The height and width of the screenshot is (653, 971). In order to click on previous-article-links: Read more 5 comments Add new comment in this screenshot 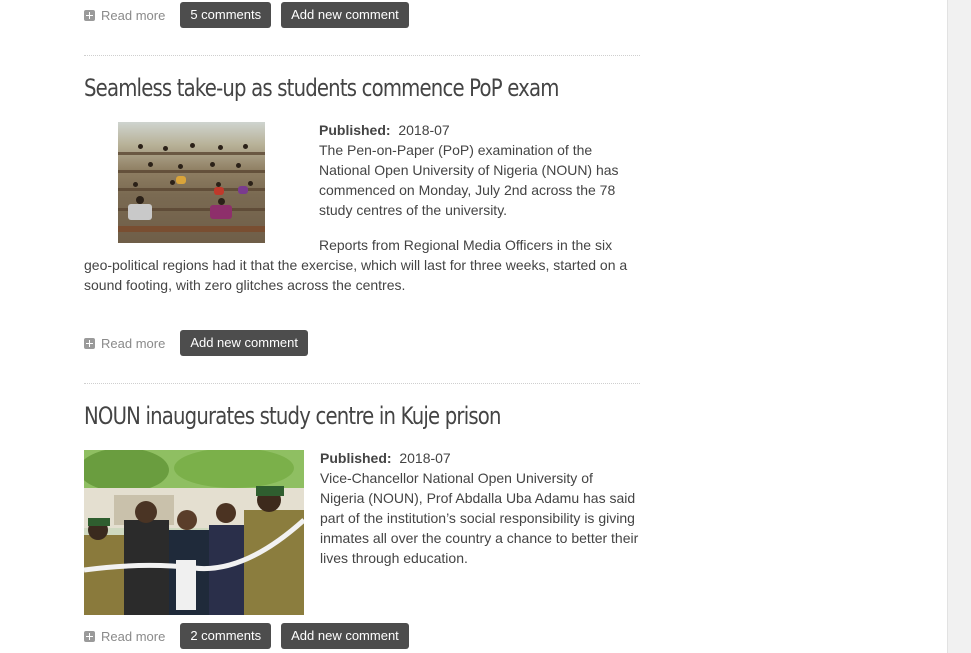, I will do `click(251, 15)`.